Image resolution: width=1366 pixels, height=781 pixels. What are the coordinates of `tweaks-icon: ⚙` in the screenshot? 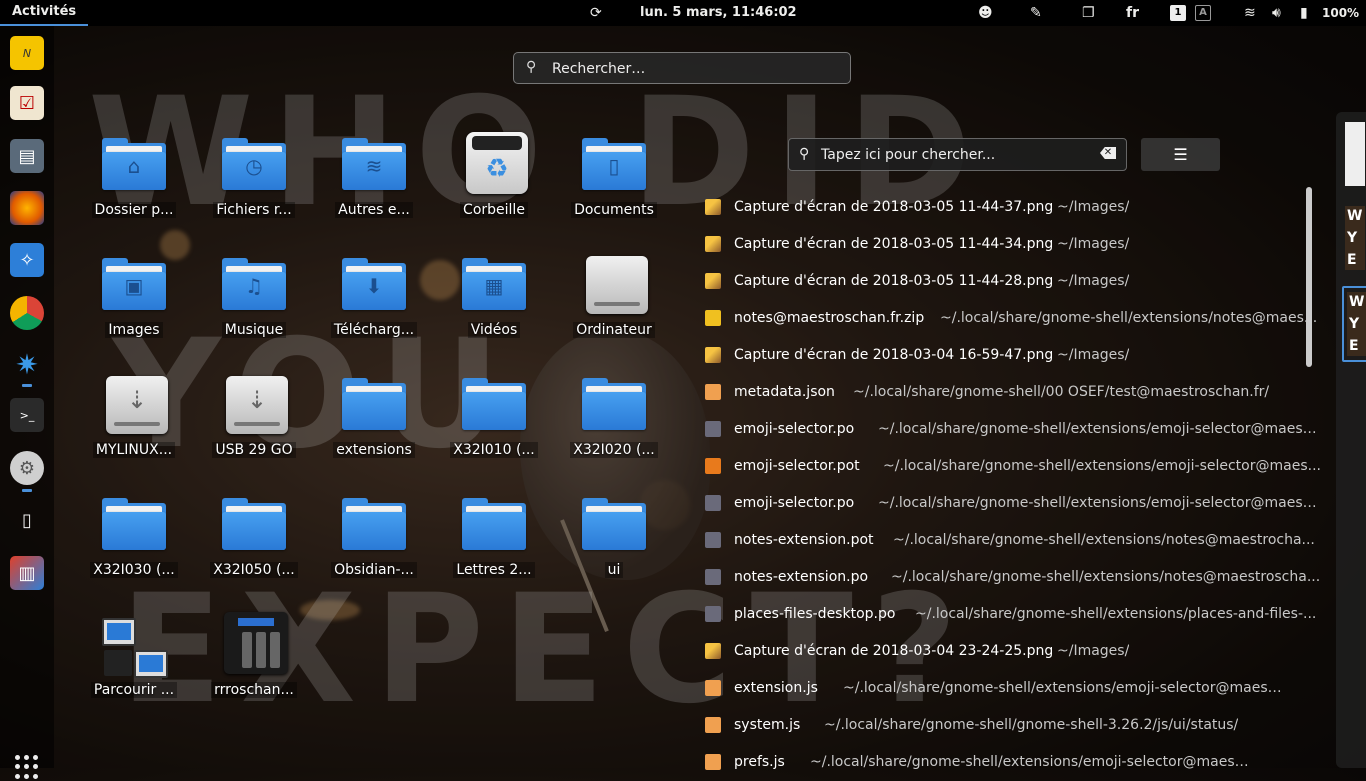 It's located at (27, 468).